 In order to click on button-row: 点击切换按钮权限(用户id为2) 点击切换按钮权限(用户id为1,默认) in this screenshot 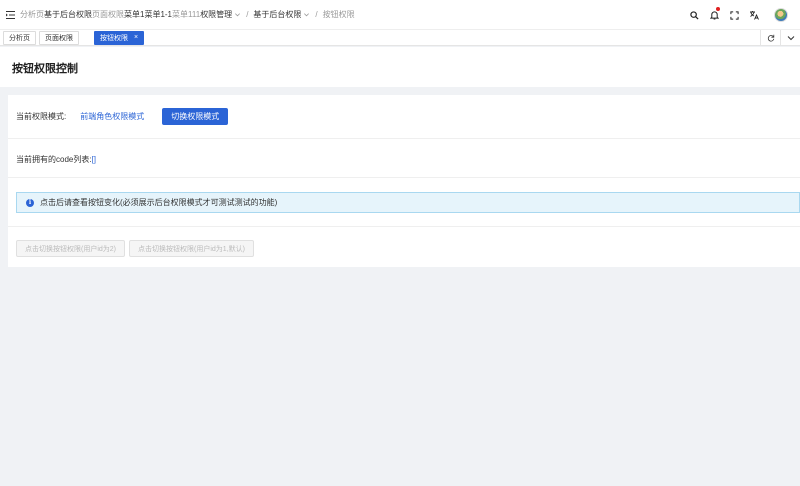, I will do `click(137, 248)`.